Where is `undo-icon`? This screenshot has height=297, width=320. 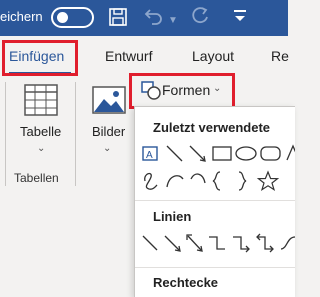
undo-icon is located at coordinates (154, 19).